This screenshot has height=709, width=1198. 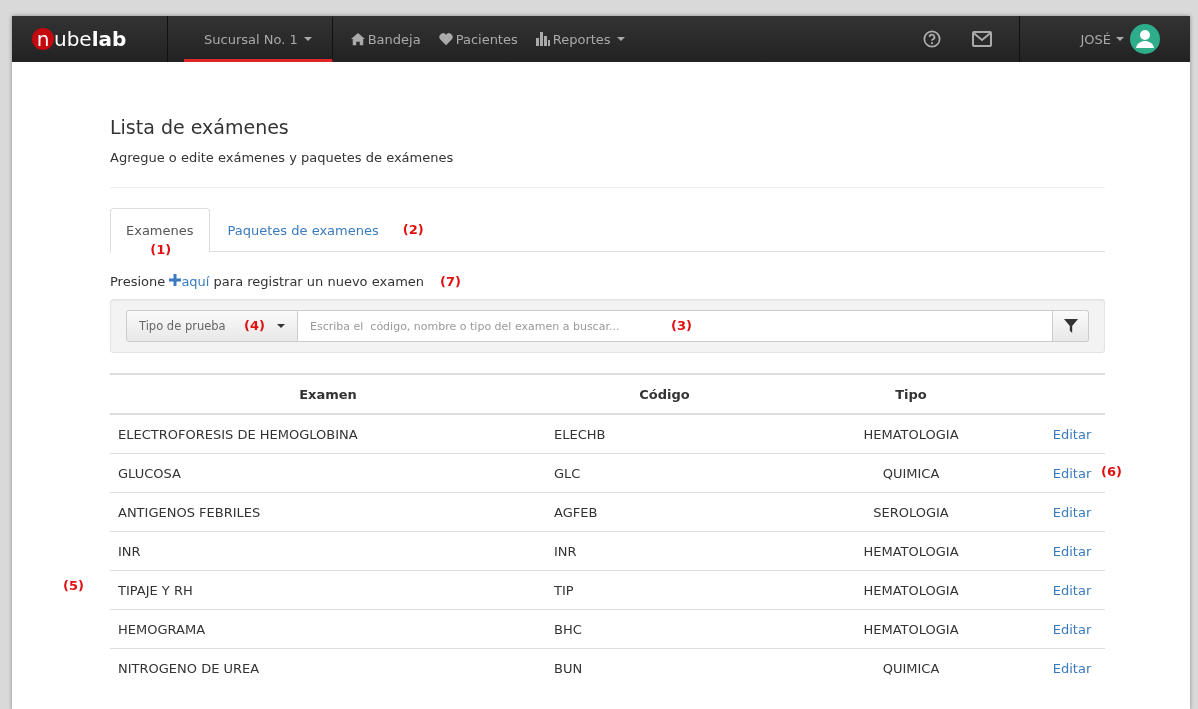 What do you see at coordinates (328, 434) in the screenshot?
I see `table-cell: ELECTROFORESIS DE HEMOGLOBINA` at bounding box center [328, 434].